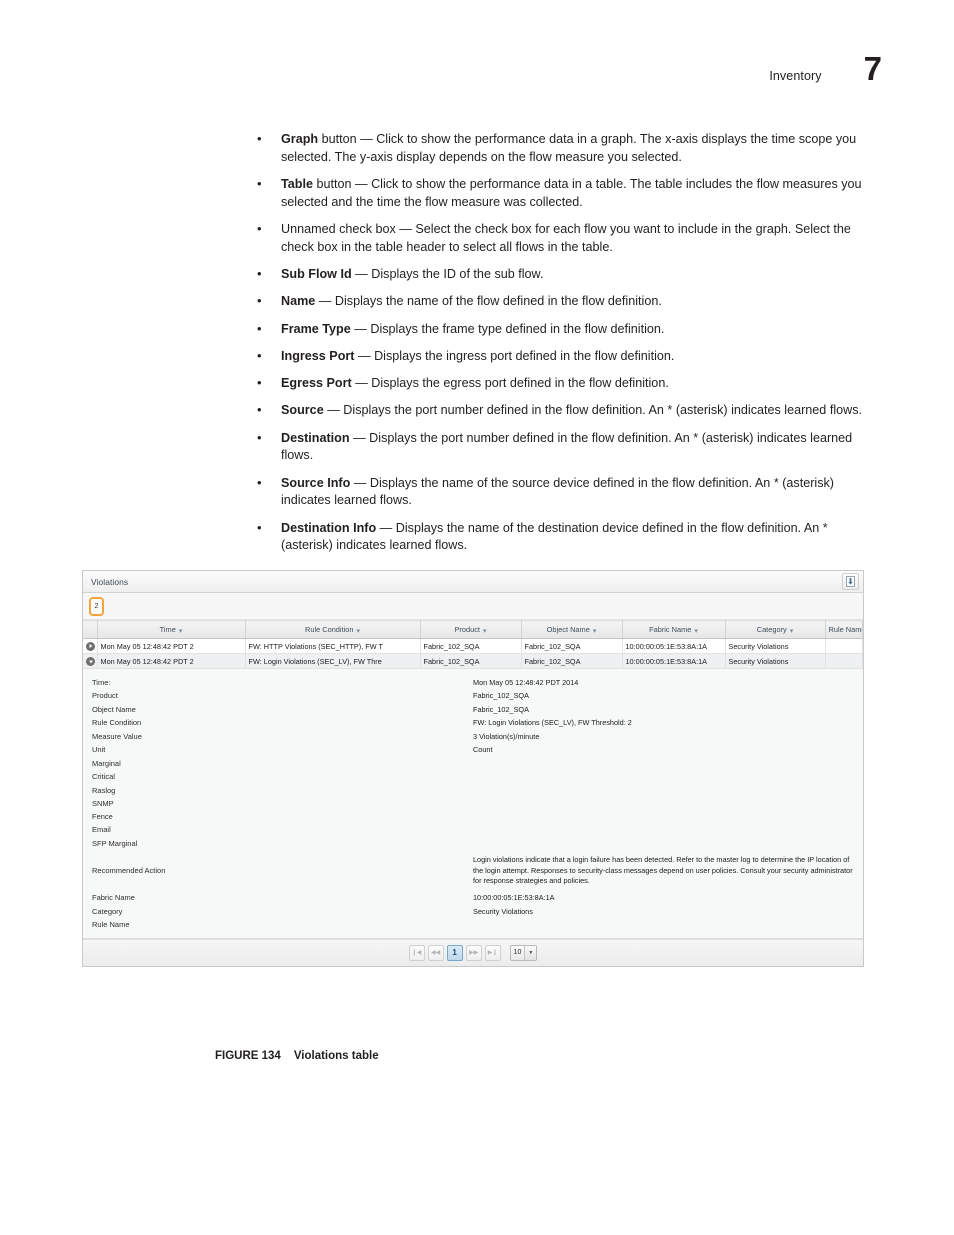 Image resolution: width=954 pixels, height=1235 pixels. Describe the element at coordinates (248, 1056) in the screenshot. I see `figure-number: FIGURE 134` at that location.